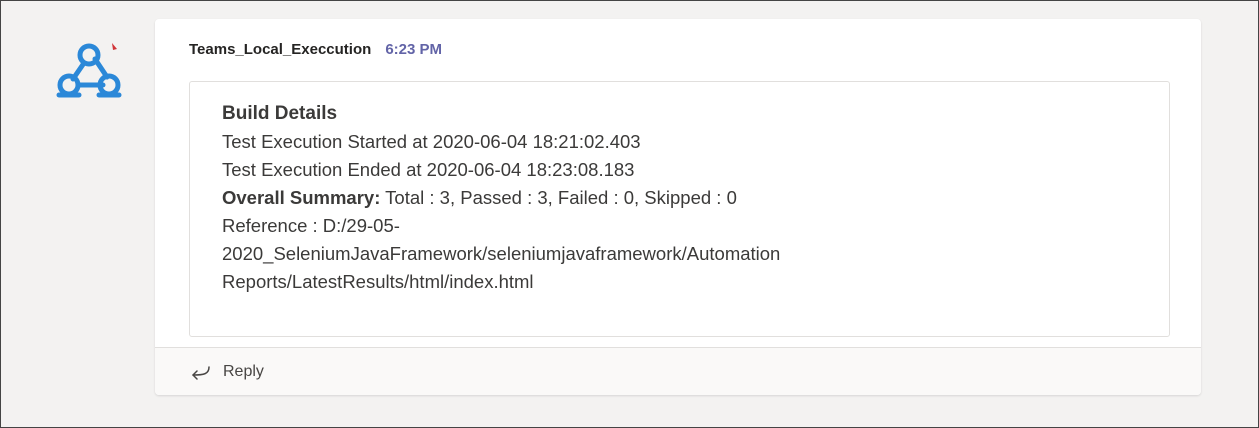  I want to click on reference-line-3: Reports/LatestResults/html/index.html, so click(378, 281).